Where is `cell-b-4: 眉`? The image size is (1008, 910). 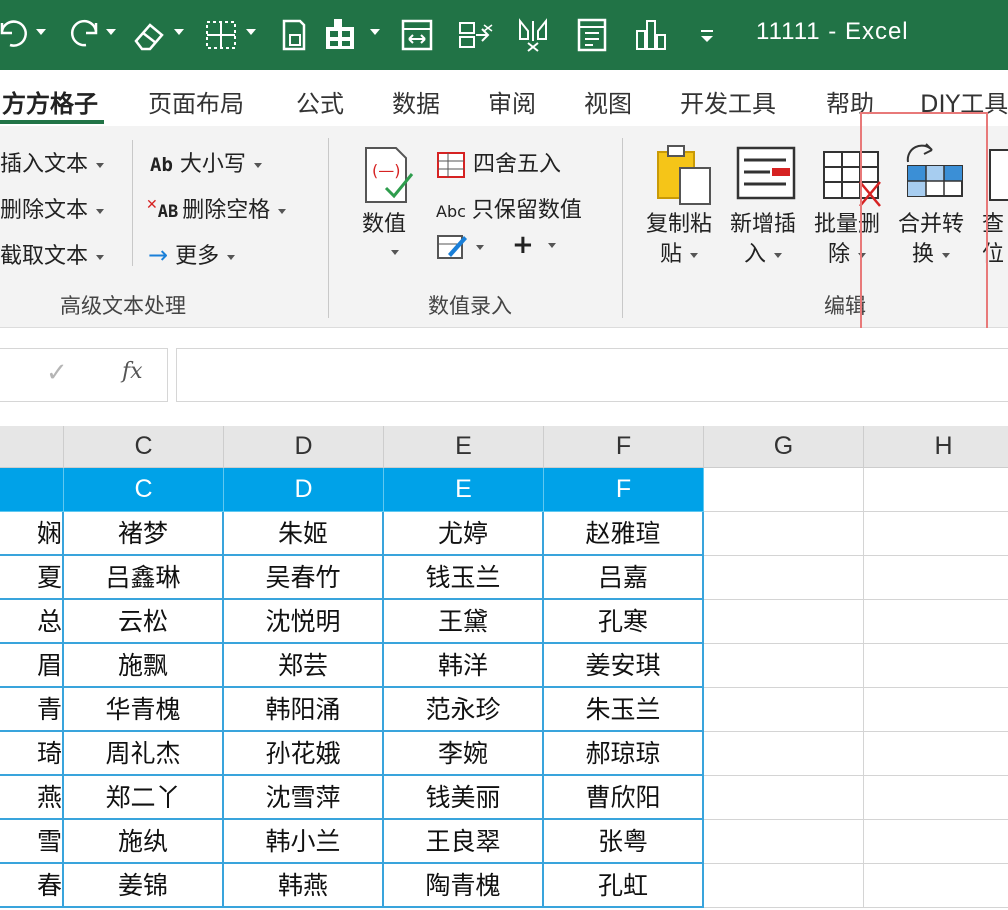
cell-b-4: 眉 is located at coordinates (32, 666).